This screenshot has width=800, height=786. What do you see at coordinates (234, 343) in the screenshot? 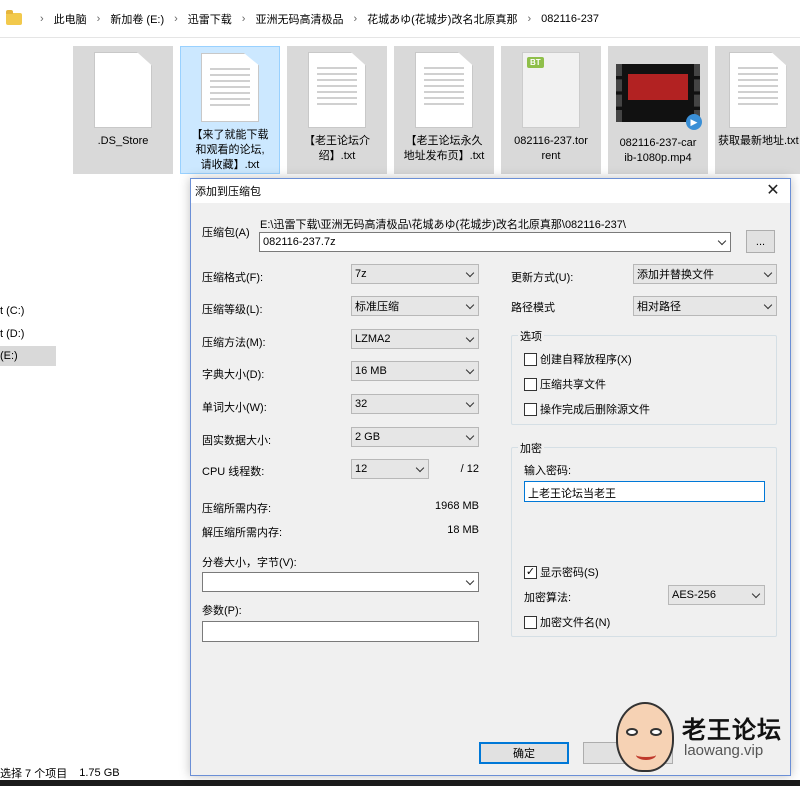
I see `method-label: 压缩方法(M):` at bounding box center [234, 343].